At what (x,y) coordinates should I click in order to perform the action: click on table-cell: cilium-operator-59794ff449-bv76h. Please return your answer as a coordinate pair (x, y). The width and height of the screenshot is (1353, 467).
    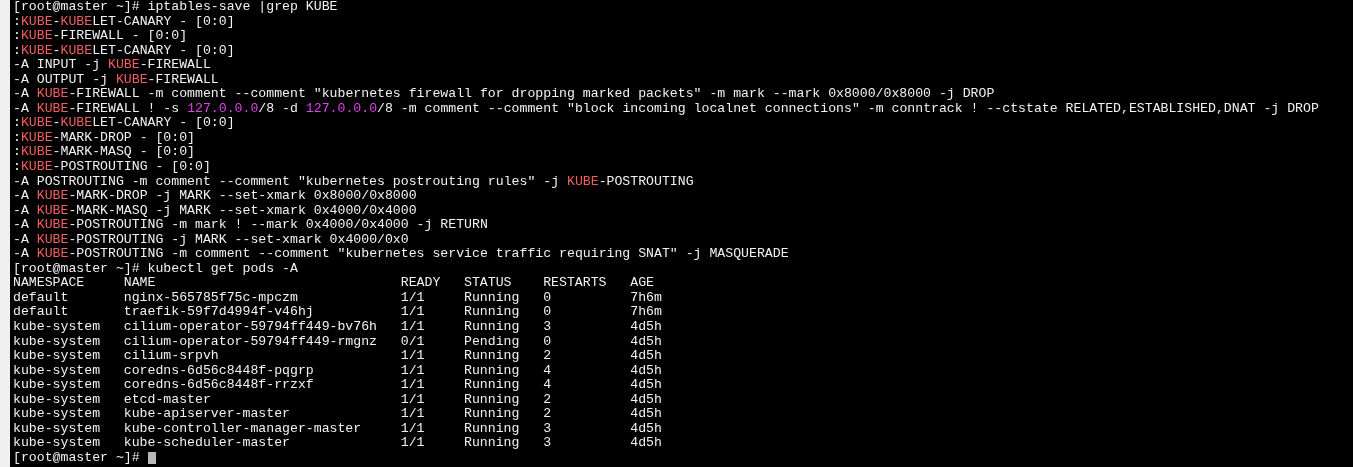
    Looking at the image, I should click on (250, 327).